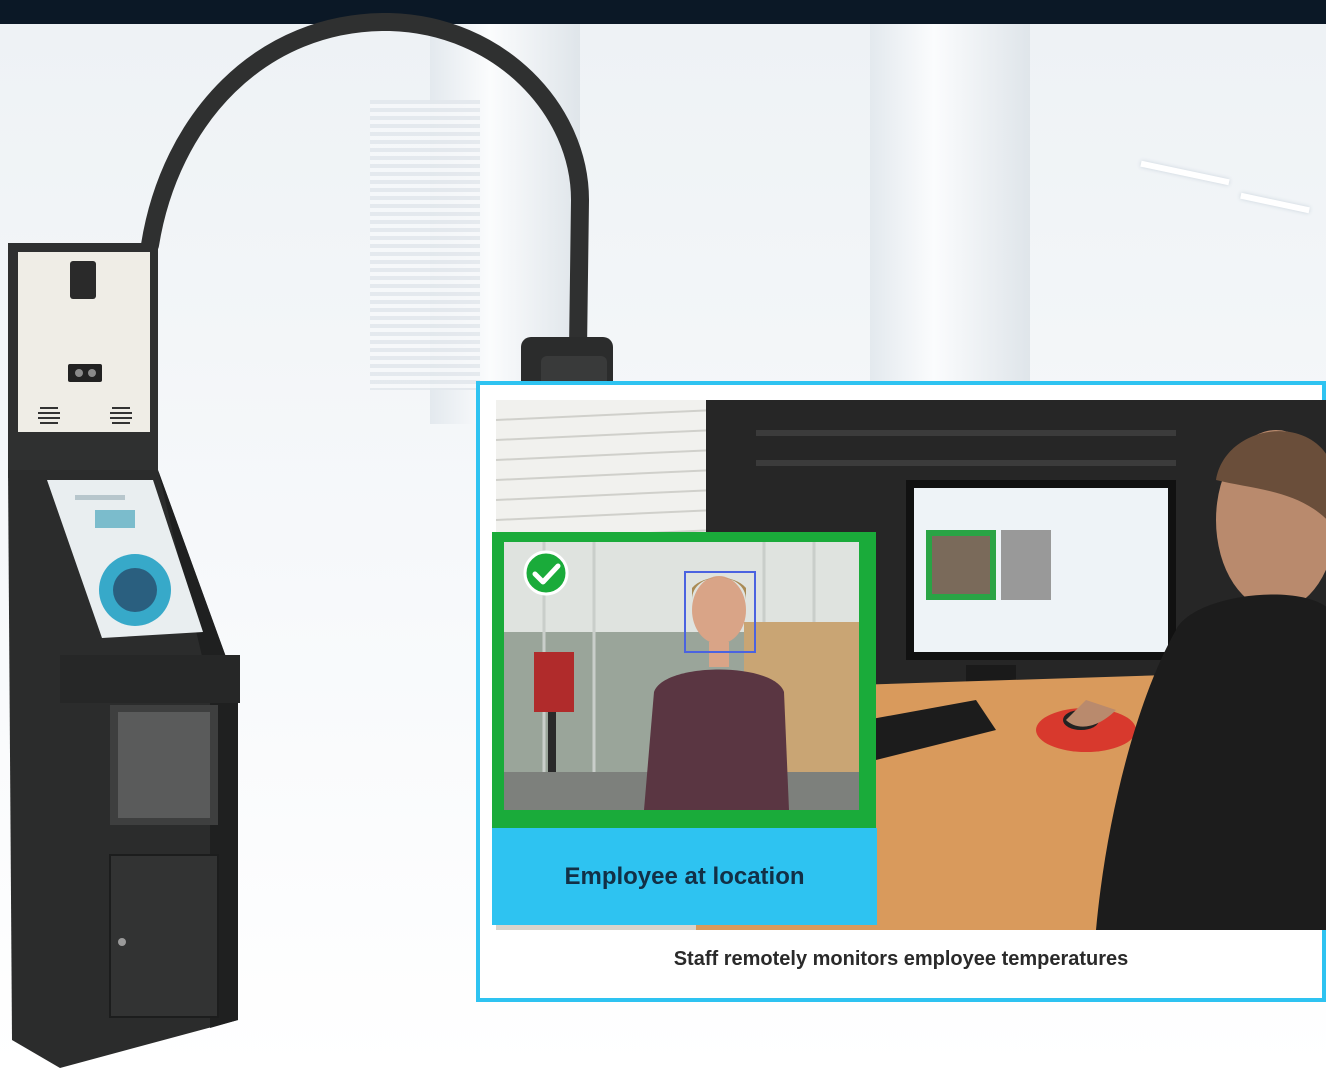 The image size is (1326, 1070). Describe the element at coordinates (365, 185) in the screenshot. I see `kiosk-arm` at that location.